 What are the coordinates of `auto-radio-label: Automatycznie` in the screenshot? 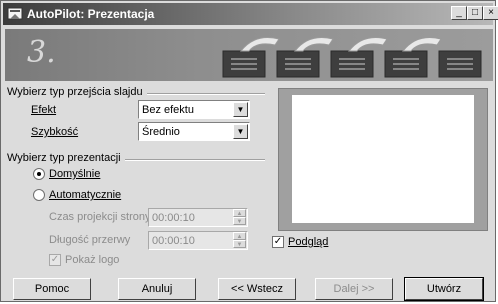 It's located at (85, 195).